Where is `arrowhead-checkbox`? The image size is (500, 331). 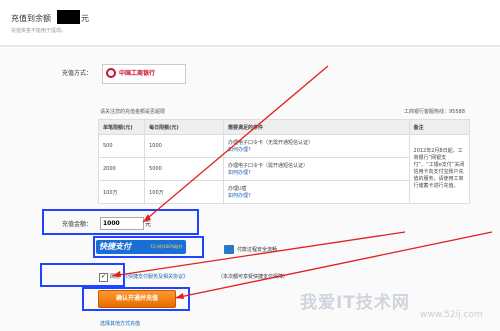 arrowhead-checkbox is located at coordinates (116, 274).